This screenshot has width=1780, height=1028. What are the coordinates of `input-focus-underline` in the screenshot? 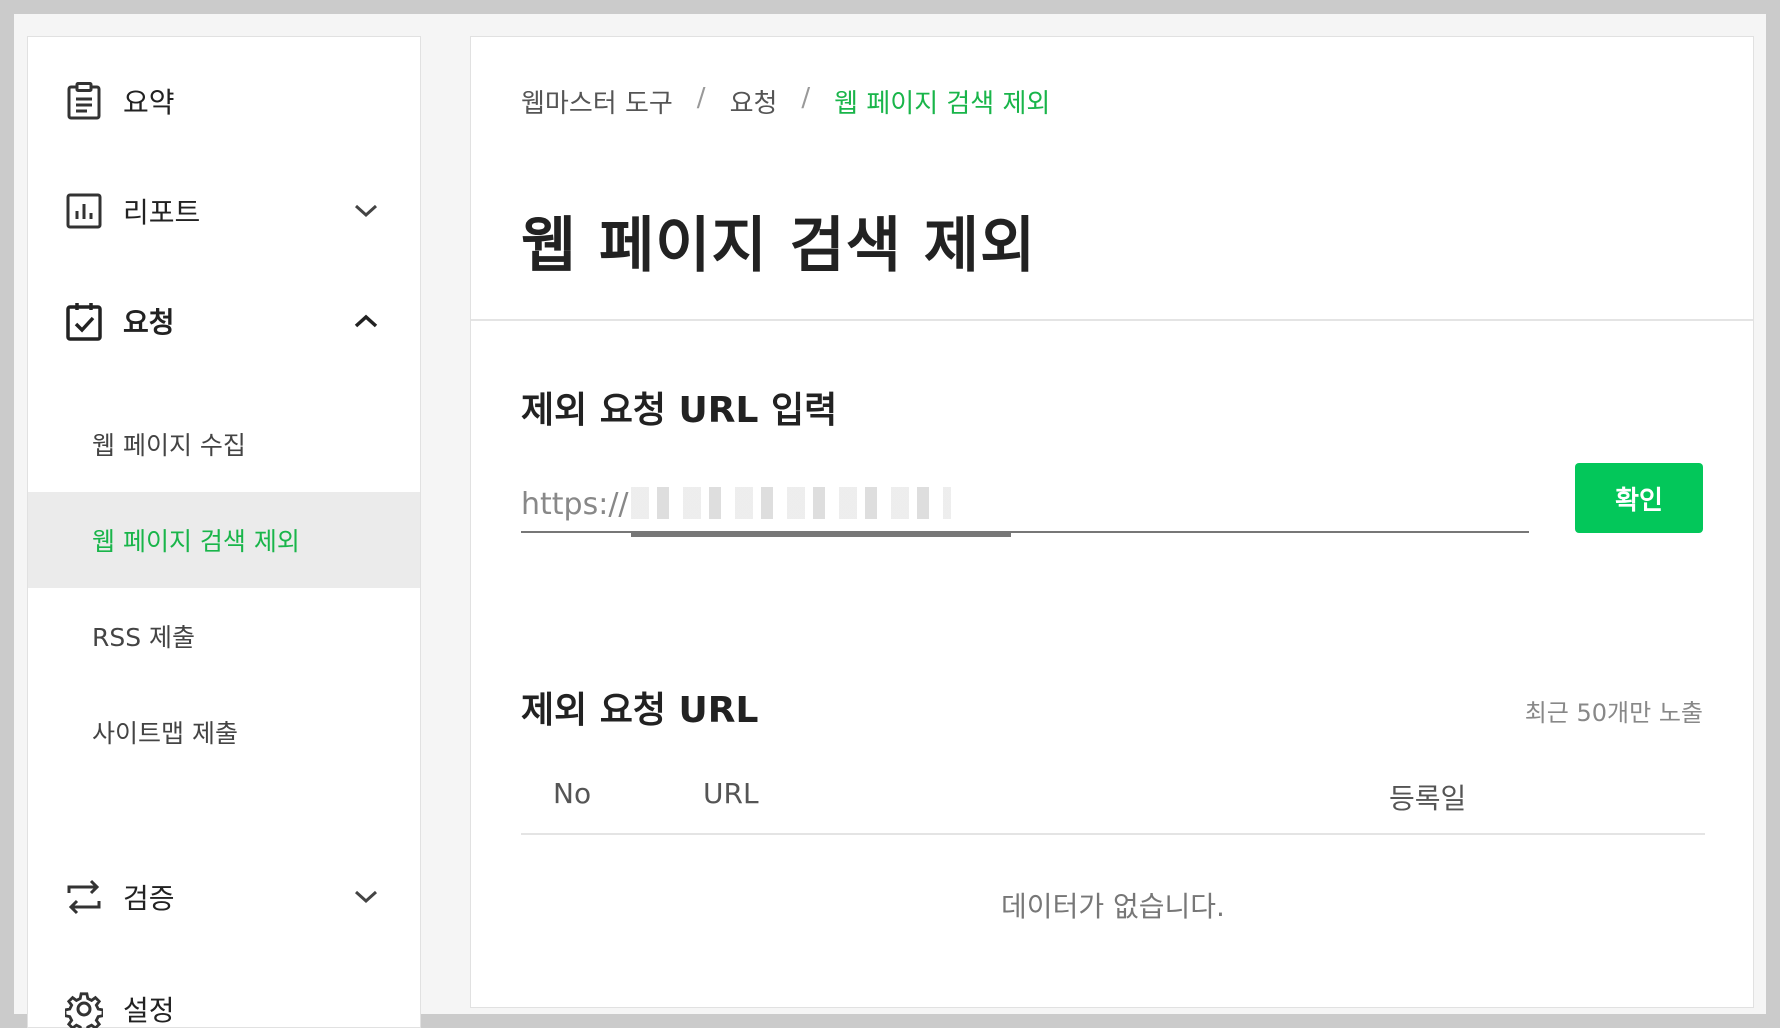 It's located at (821, 534).